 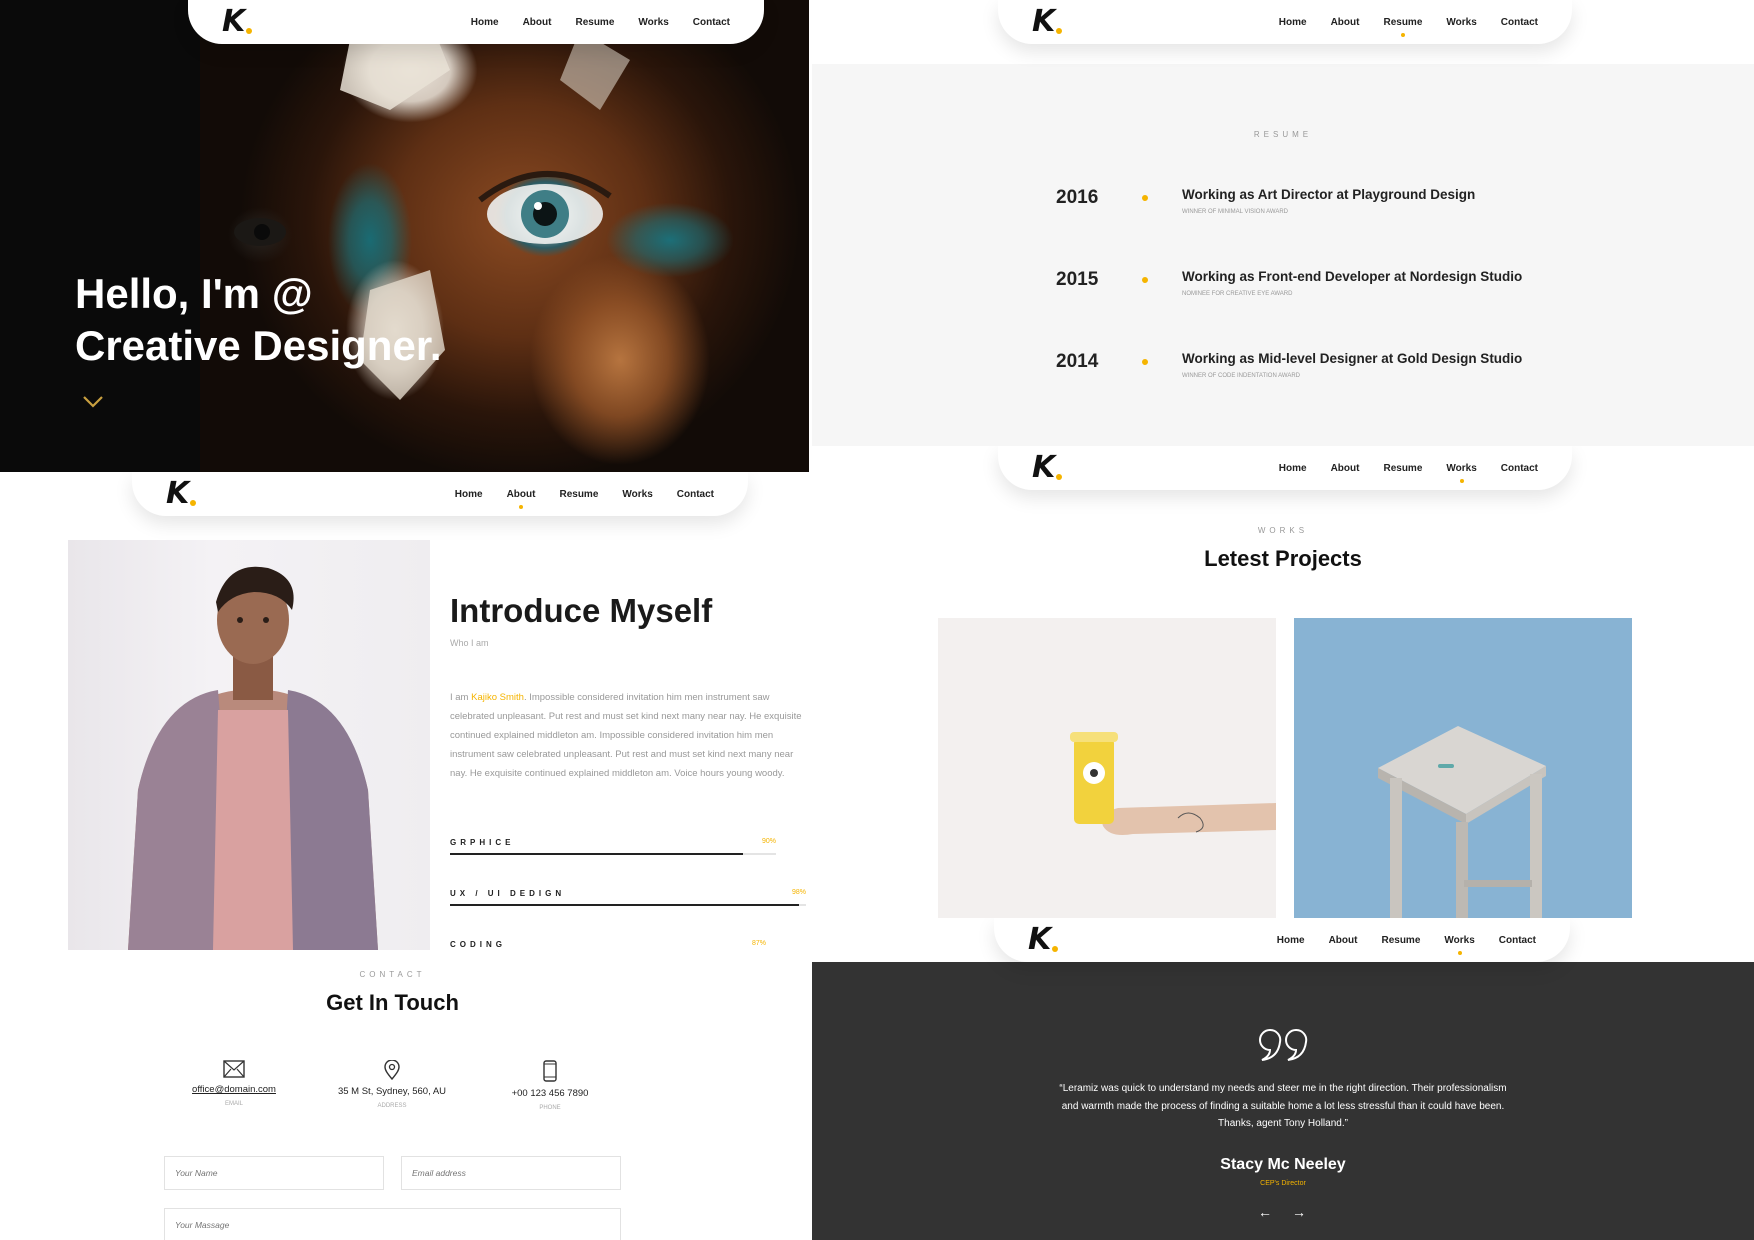 I want to click on email-link: office@domain.com, so click(x=234, y=1089).